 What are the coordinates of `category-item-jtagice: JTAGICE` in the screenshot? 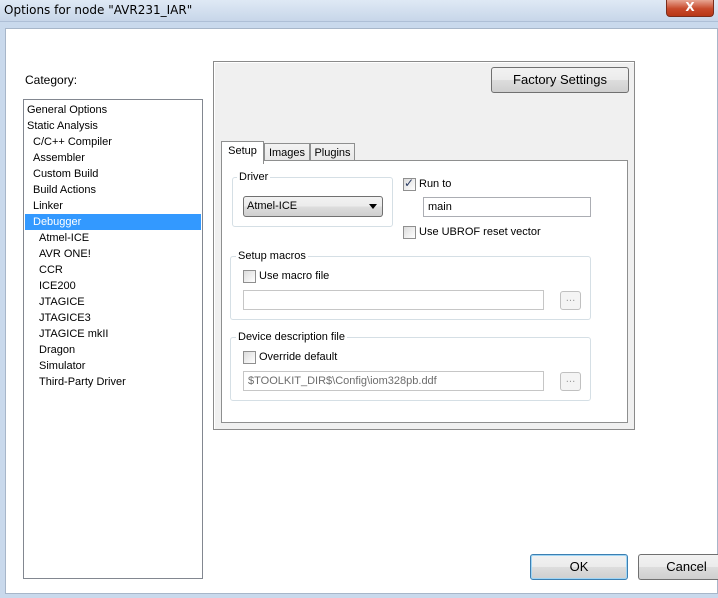 It's located at (113, 302).